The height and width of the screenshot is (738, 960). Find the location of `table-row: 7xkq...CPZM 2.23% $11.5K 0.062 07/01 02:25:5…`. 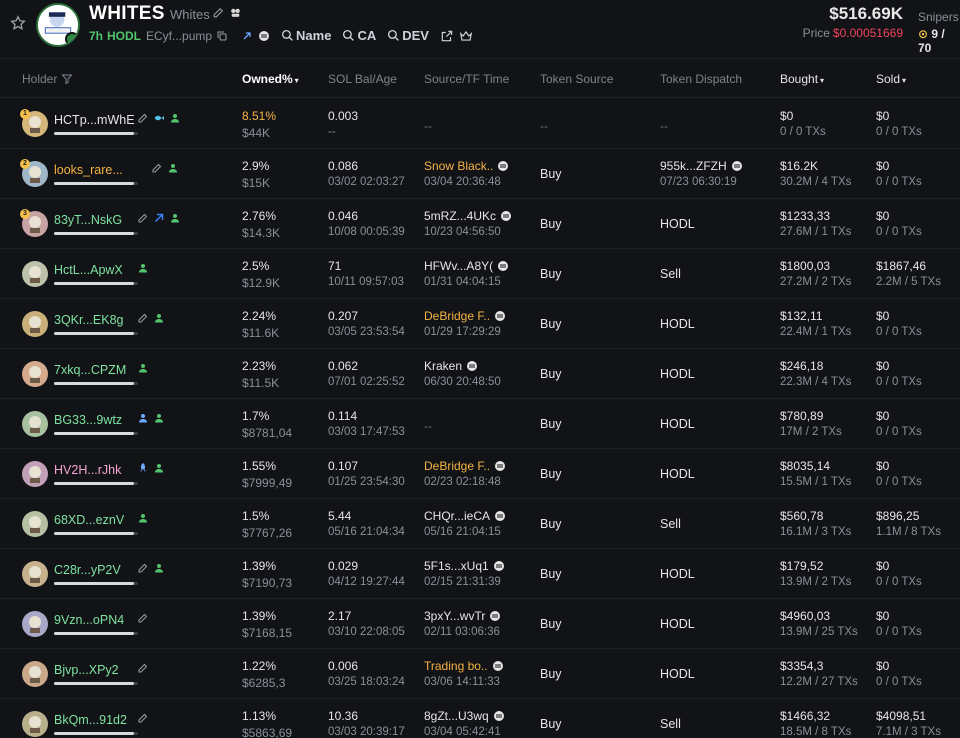

table-row: 7xkq...CPZM 2.23% $11.5K 0.062 07/01 02:25:5… is located at coordinates (480, 374).